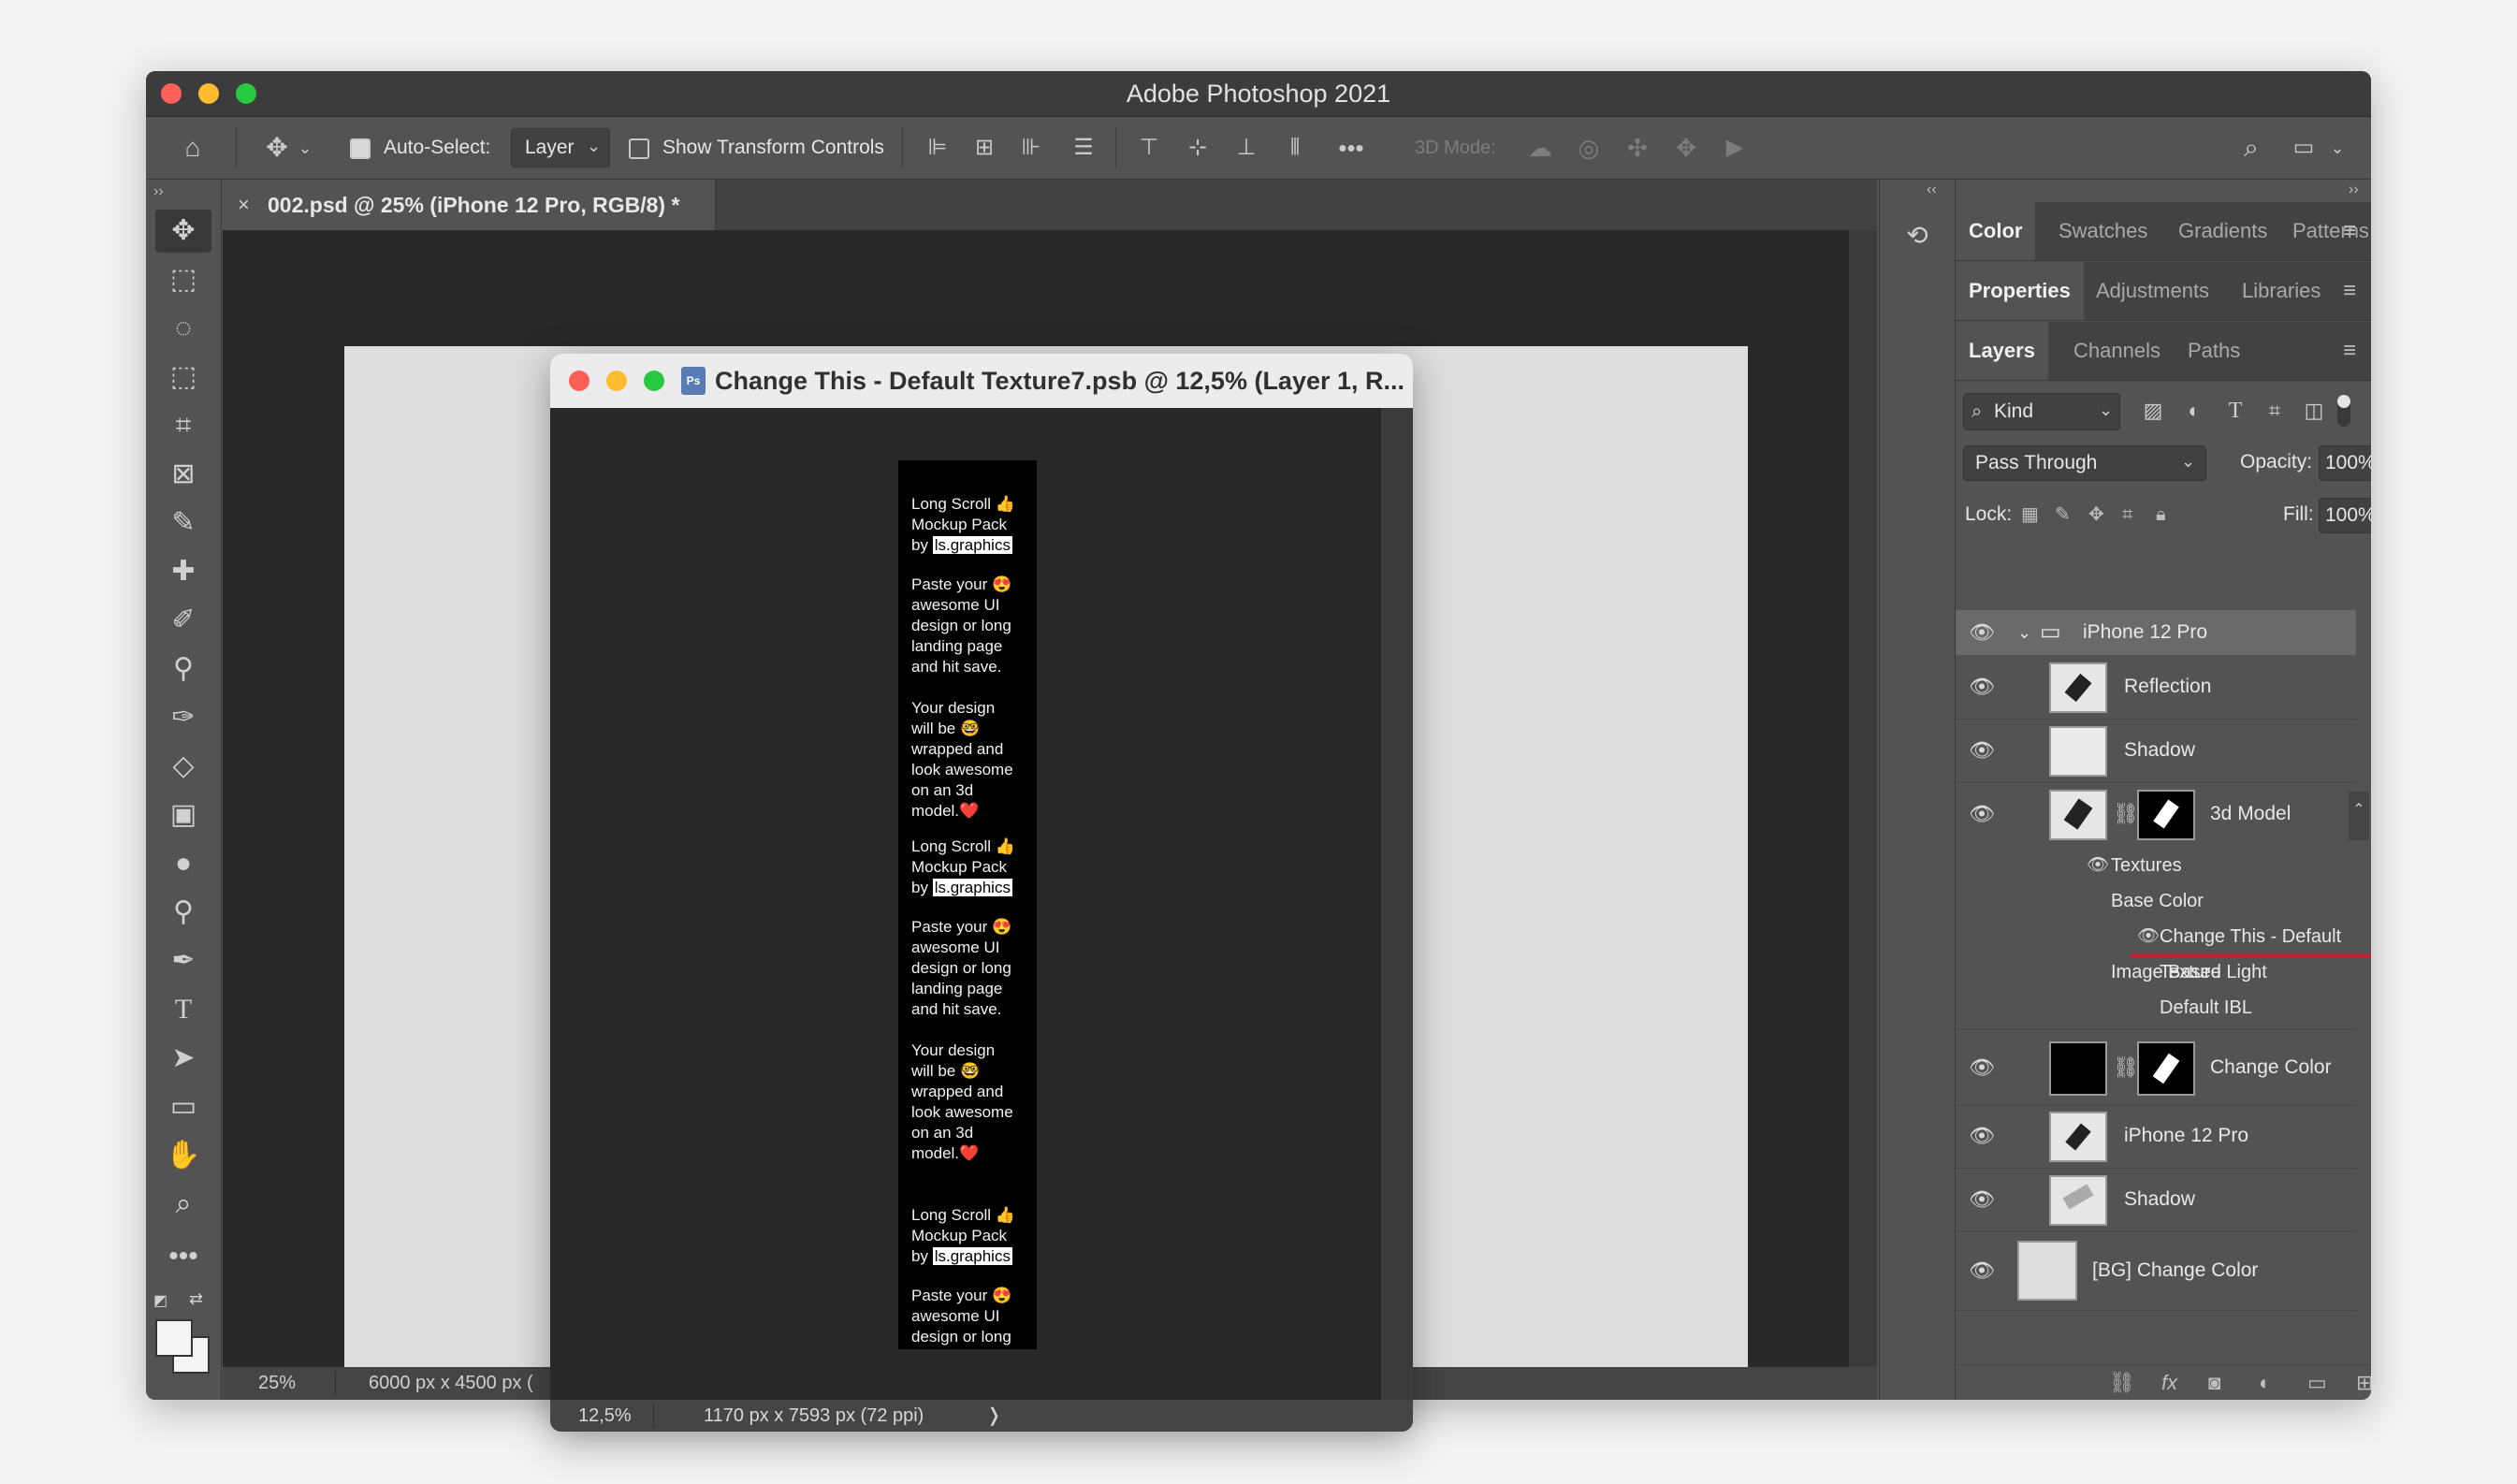 The image size is (2517, 1484). I want to click on filter-toggle, so click(2343, 411).